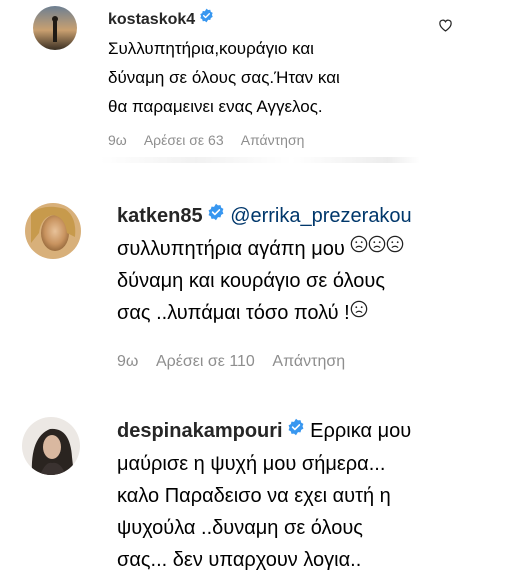 The height and width of the screenshot is (585, 509). I want to click on comment-likes: Αρέσει σε 110, so click(205, 361).